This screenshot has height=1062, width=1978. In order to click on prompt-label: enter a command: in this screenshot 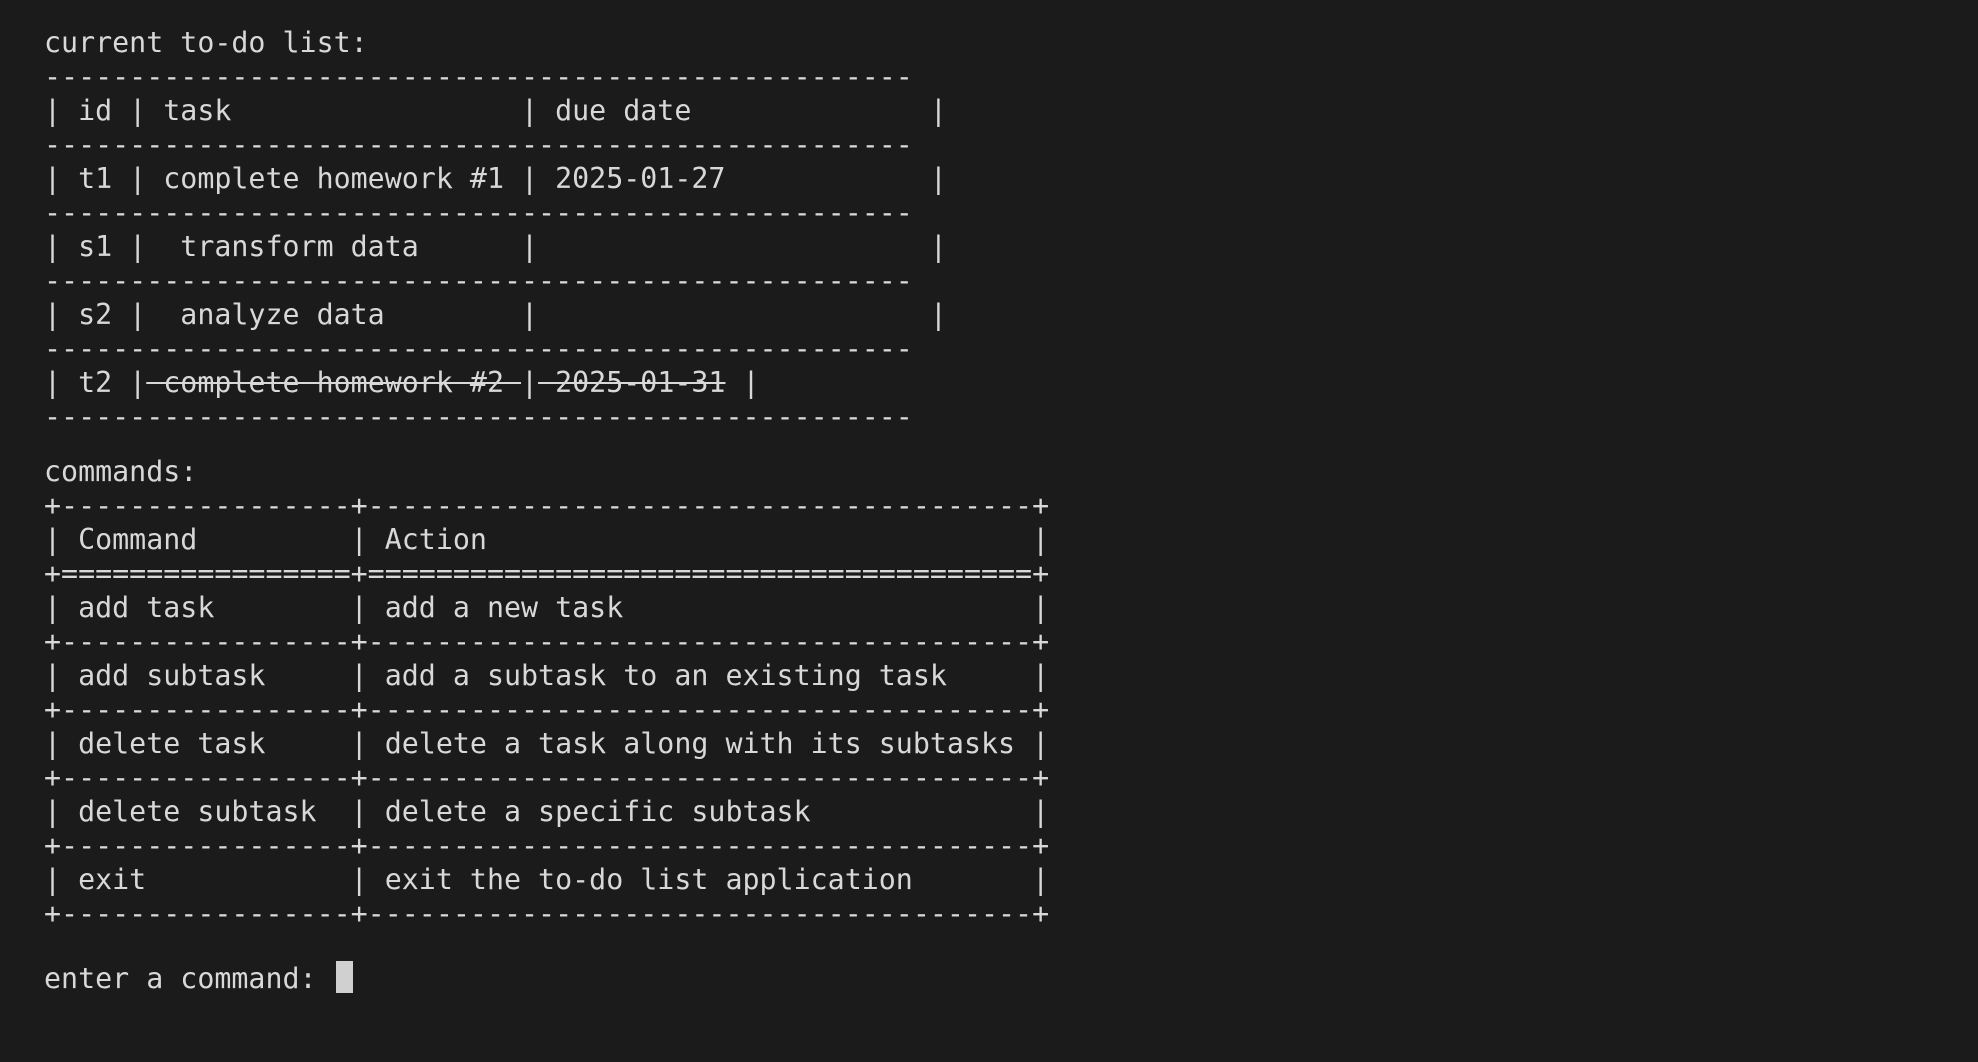, I will do `click(189, 978)`.